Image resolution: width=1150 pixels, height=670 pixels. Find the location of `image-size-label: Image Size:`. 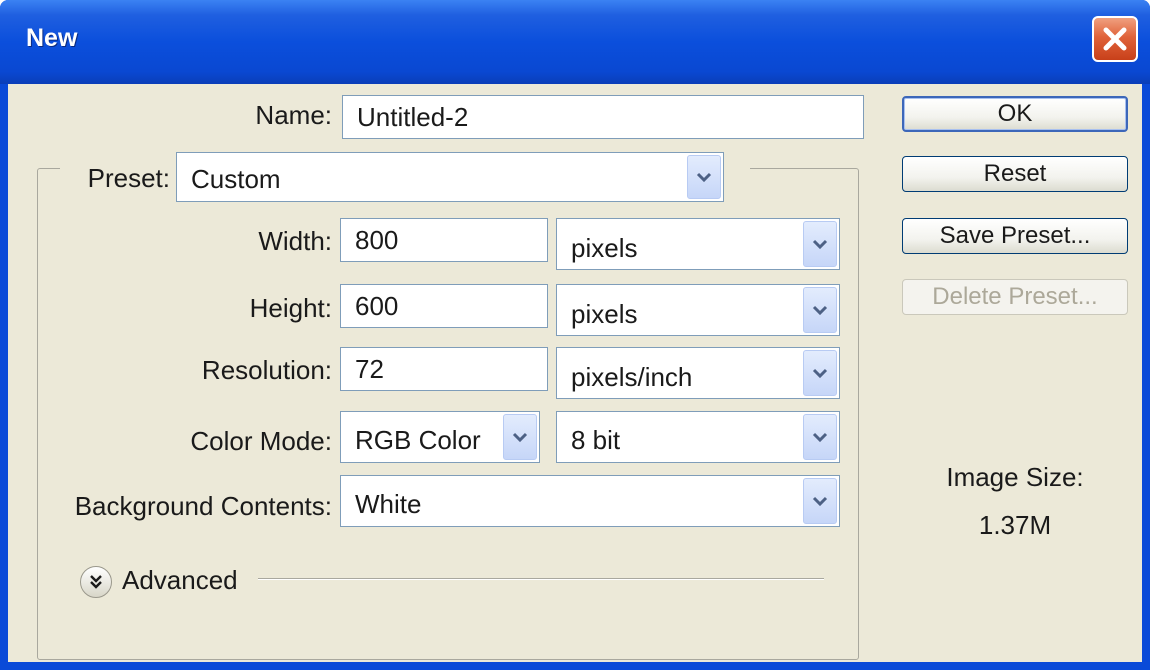

image-size-label: Image Size: is located at coordinates (1015, 477).